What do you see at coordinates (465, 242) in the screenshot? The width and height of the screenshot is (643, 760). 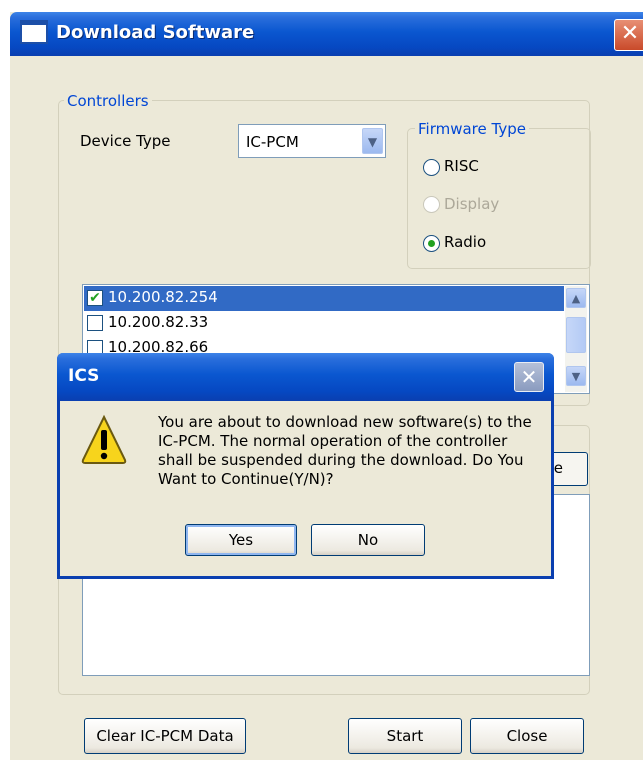 I see `radio-radio-label: Radio` at bounding box center [465, 242].